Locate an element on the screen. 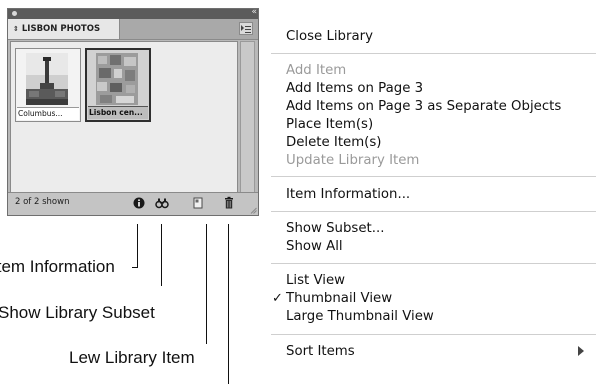  menu-item-update-library-item: Update Library Item is located at coordinates (353, 160).